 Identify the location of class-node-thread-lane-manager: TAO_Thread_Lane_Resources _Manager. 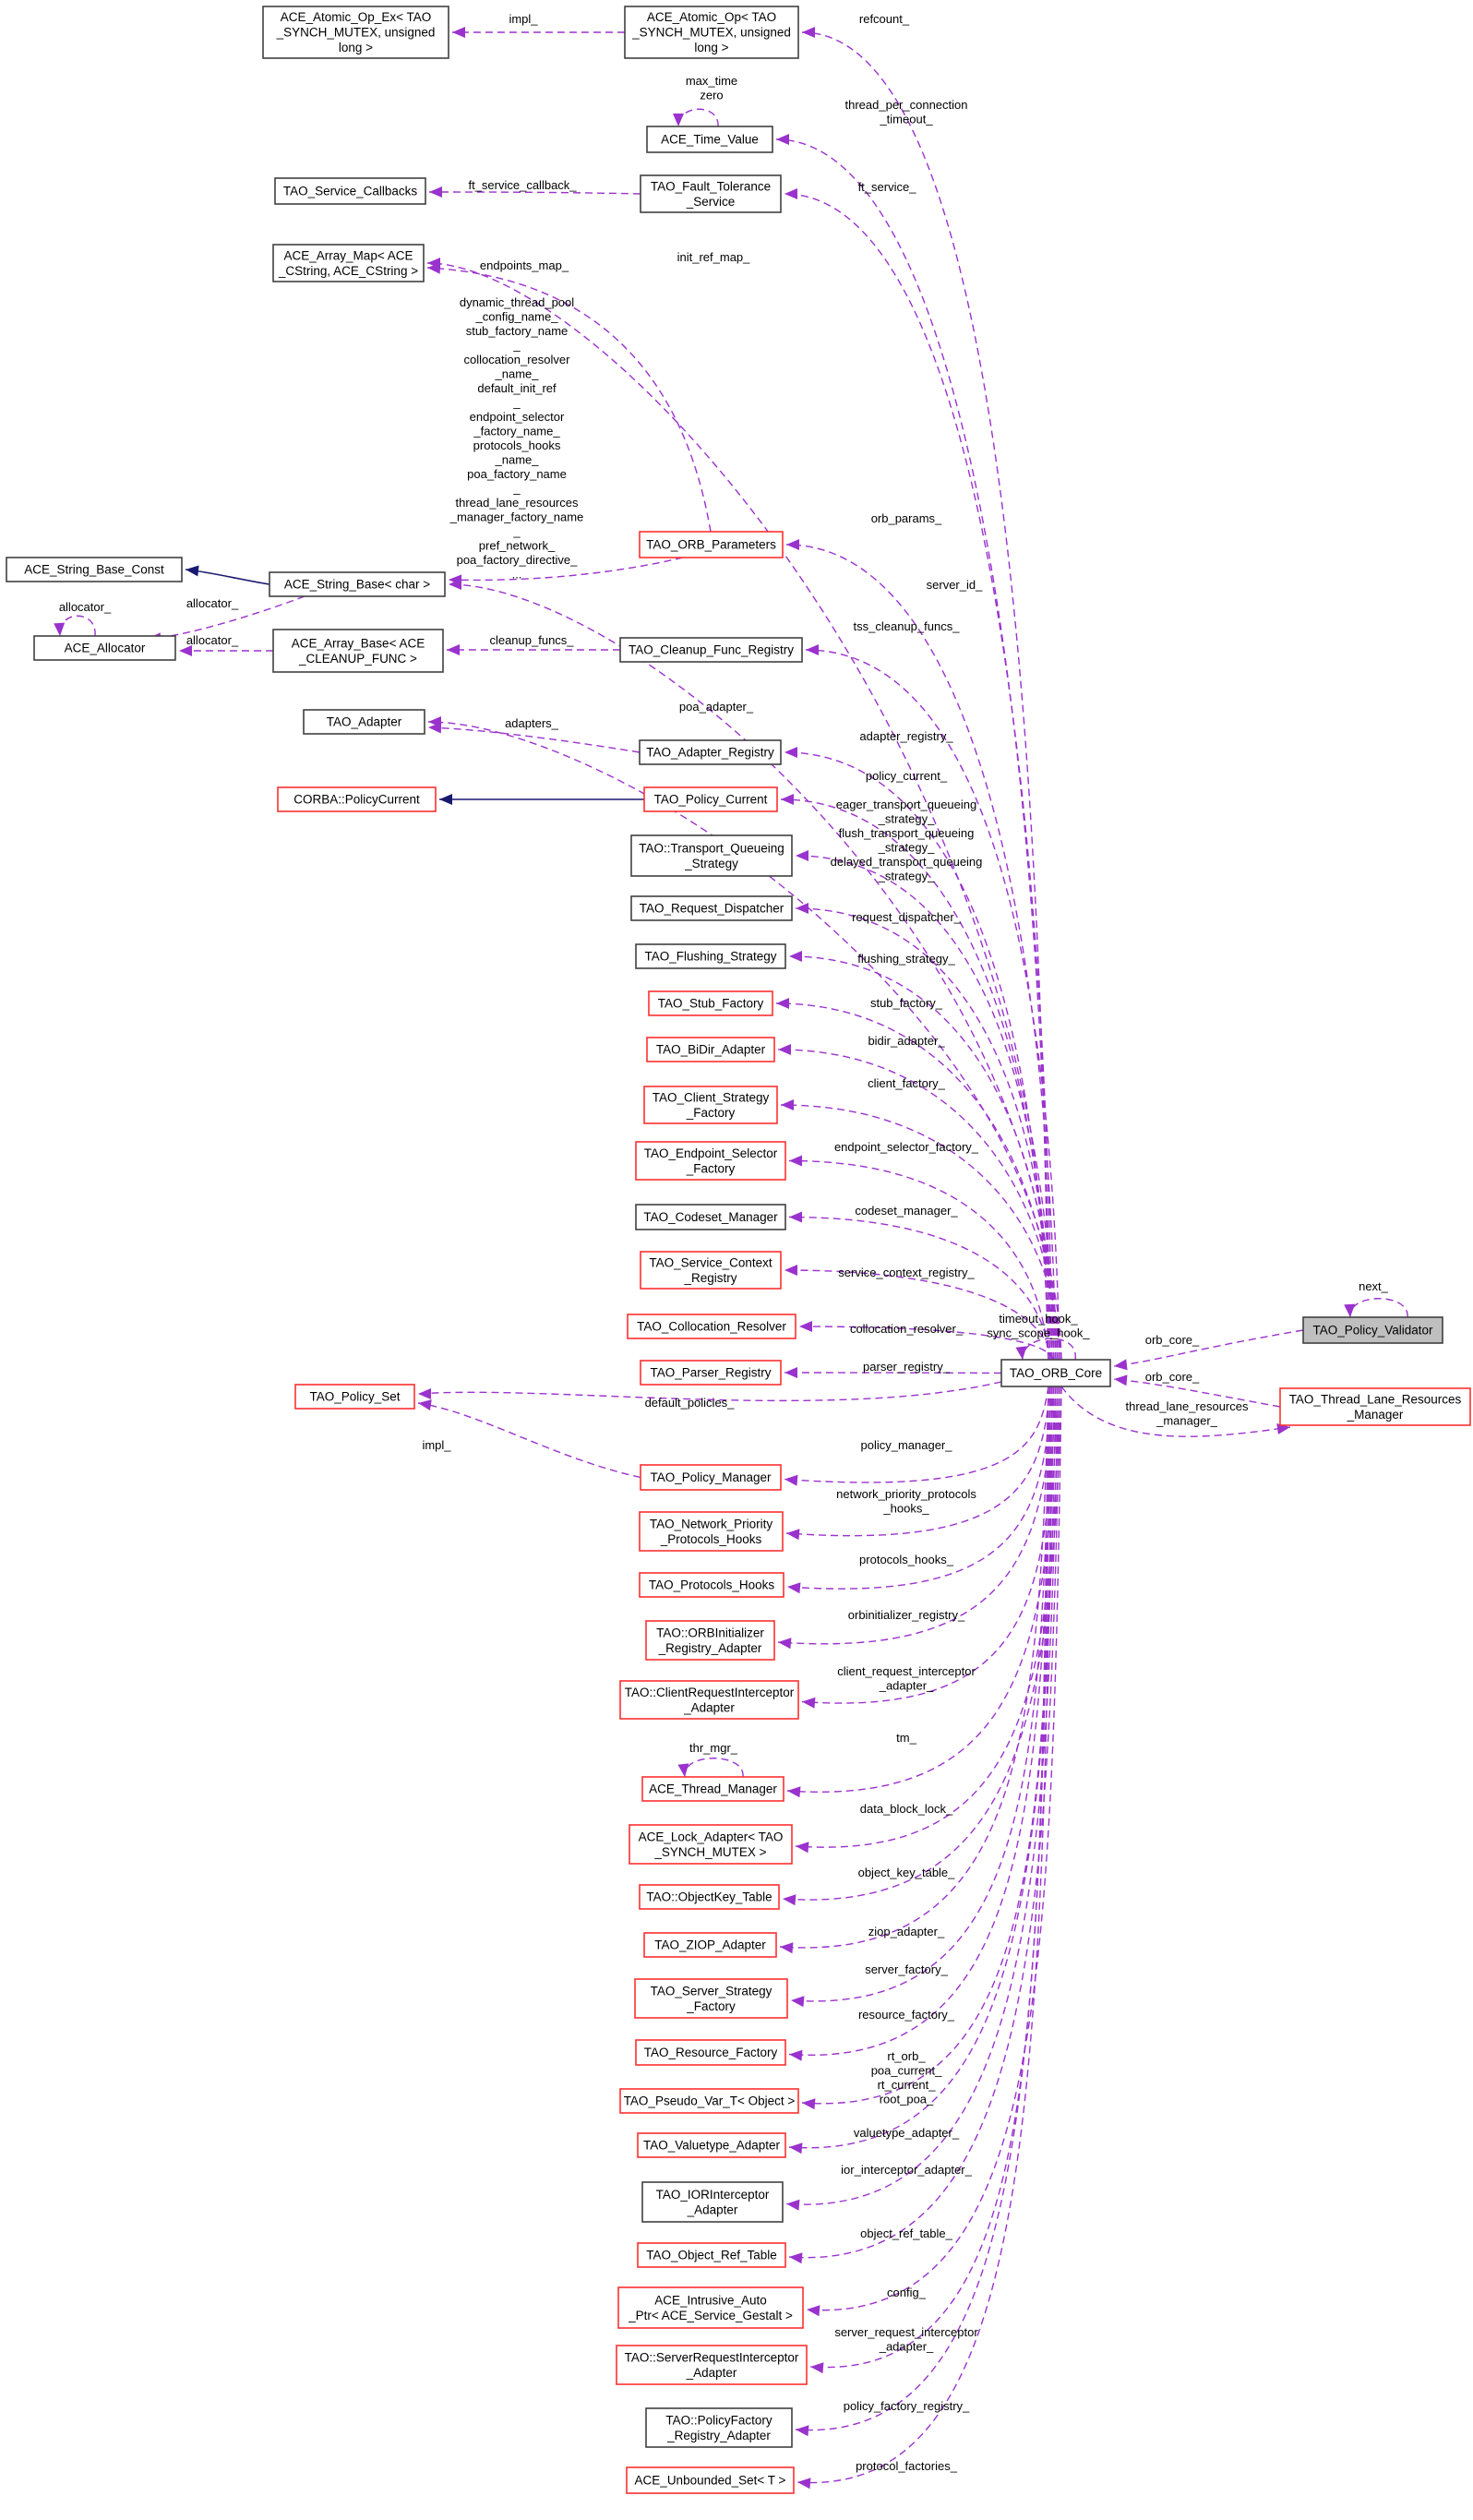
(1375, 1406).